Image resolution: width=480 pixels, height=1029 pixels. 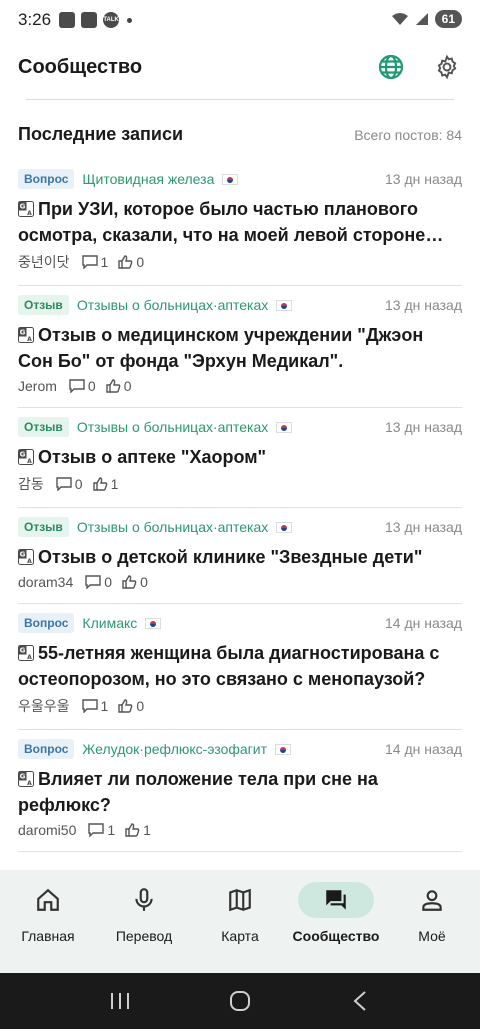 What do you see at coordinates (48, 899) in the screenshot?
I see `home-icon` at bounding box center [48, 899].